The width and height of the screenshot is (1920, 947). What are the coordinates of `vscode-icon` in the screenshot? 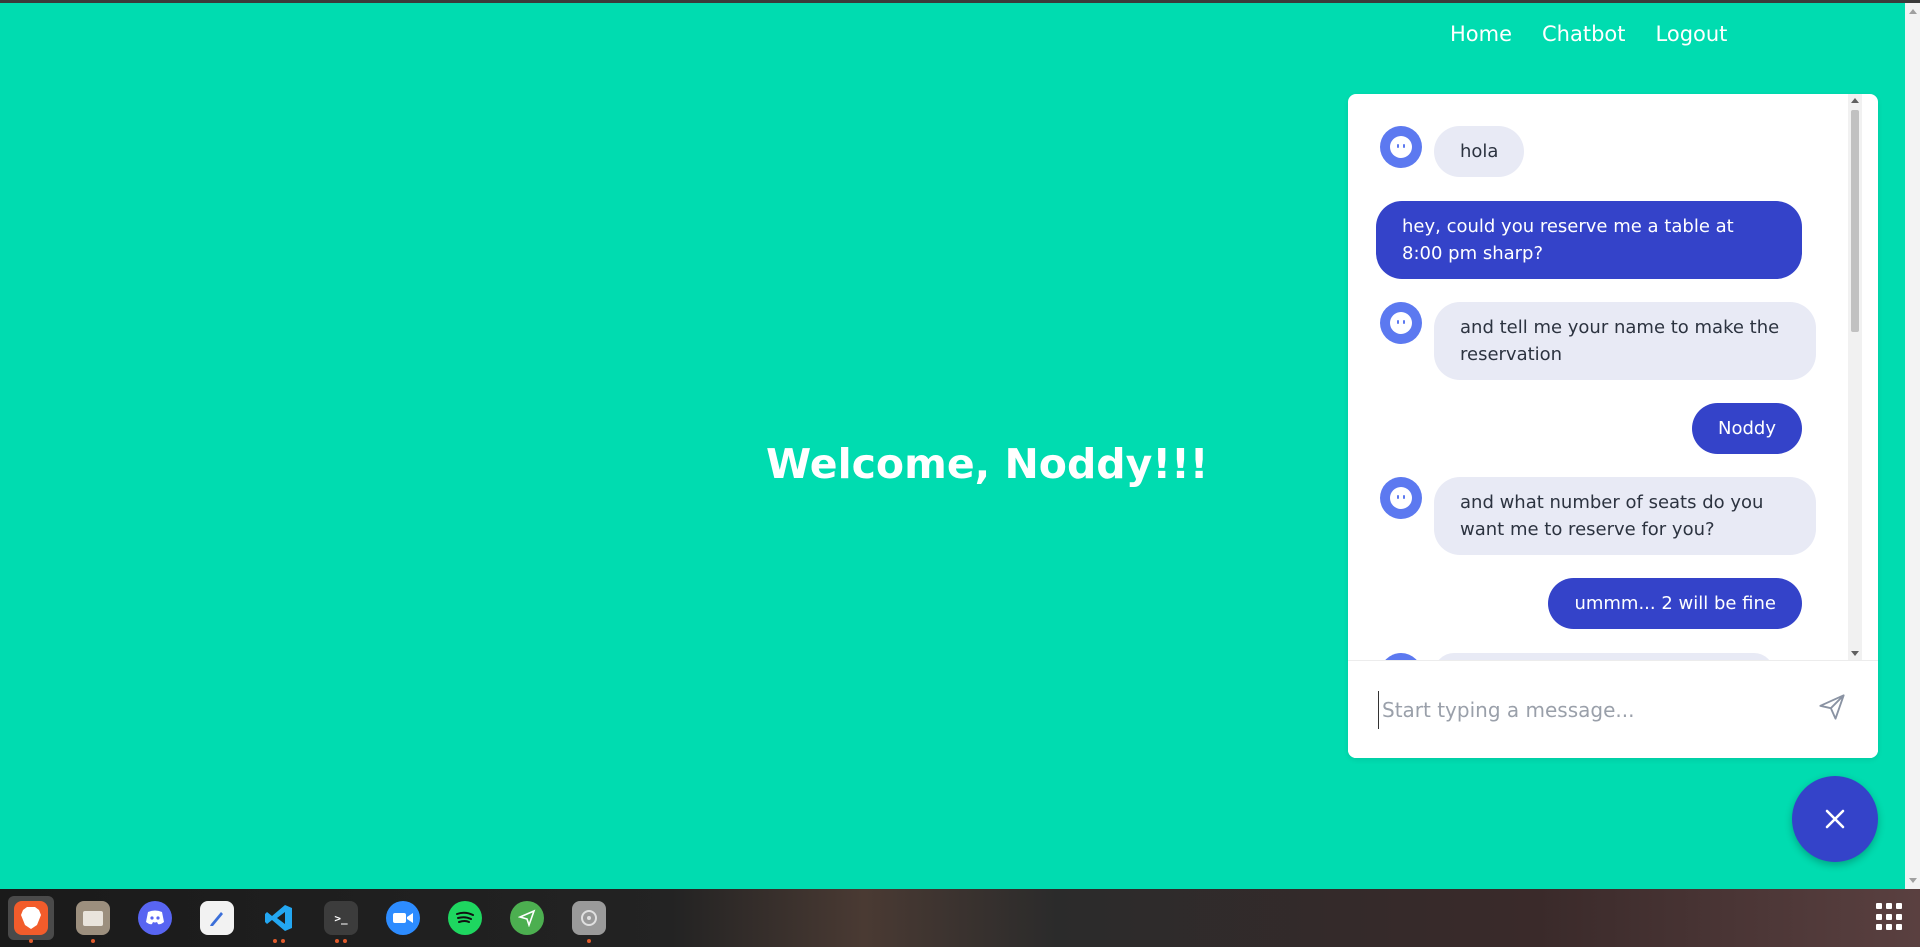 It's located at (279, 918).